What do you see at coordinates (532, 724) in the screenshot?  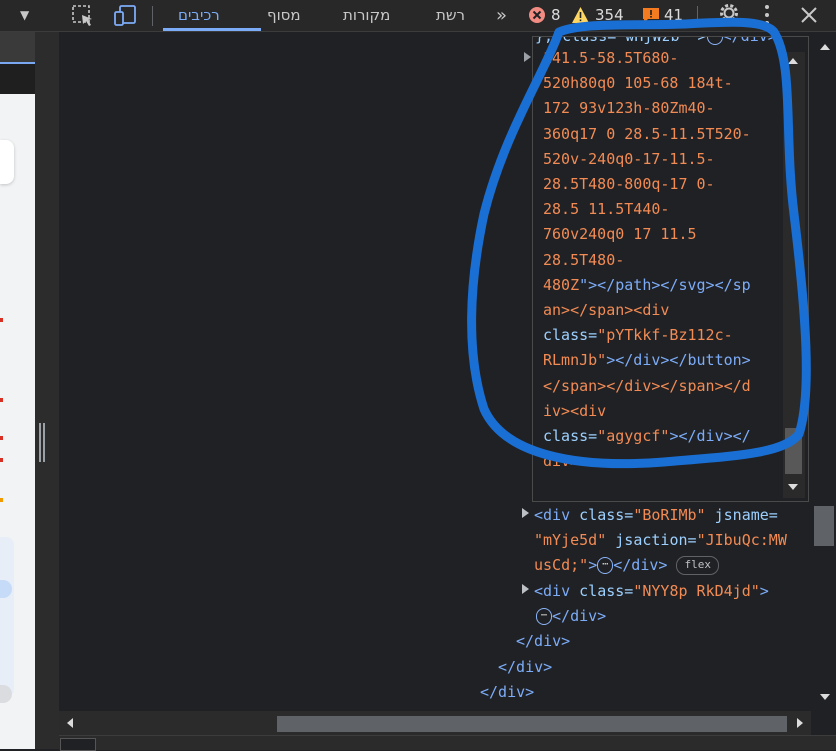 I see `horizontal-scroll-thumb` at bounding box center [532, 724].